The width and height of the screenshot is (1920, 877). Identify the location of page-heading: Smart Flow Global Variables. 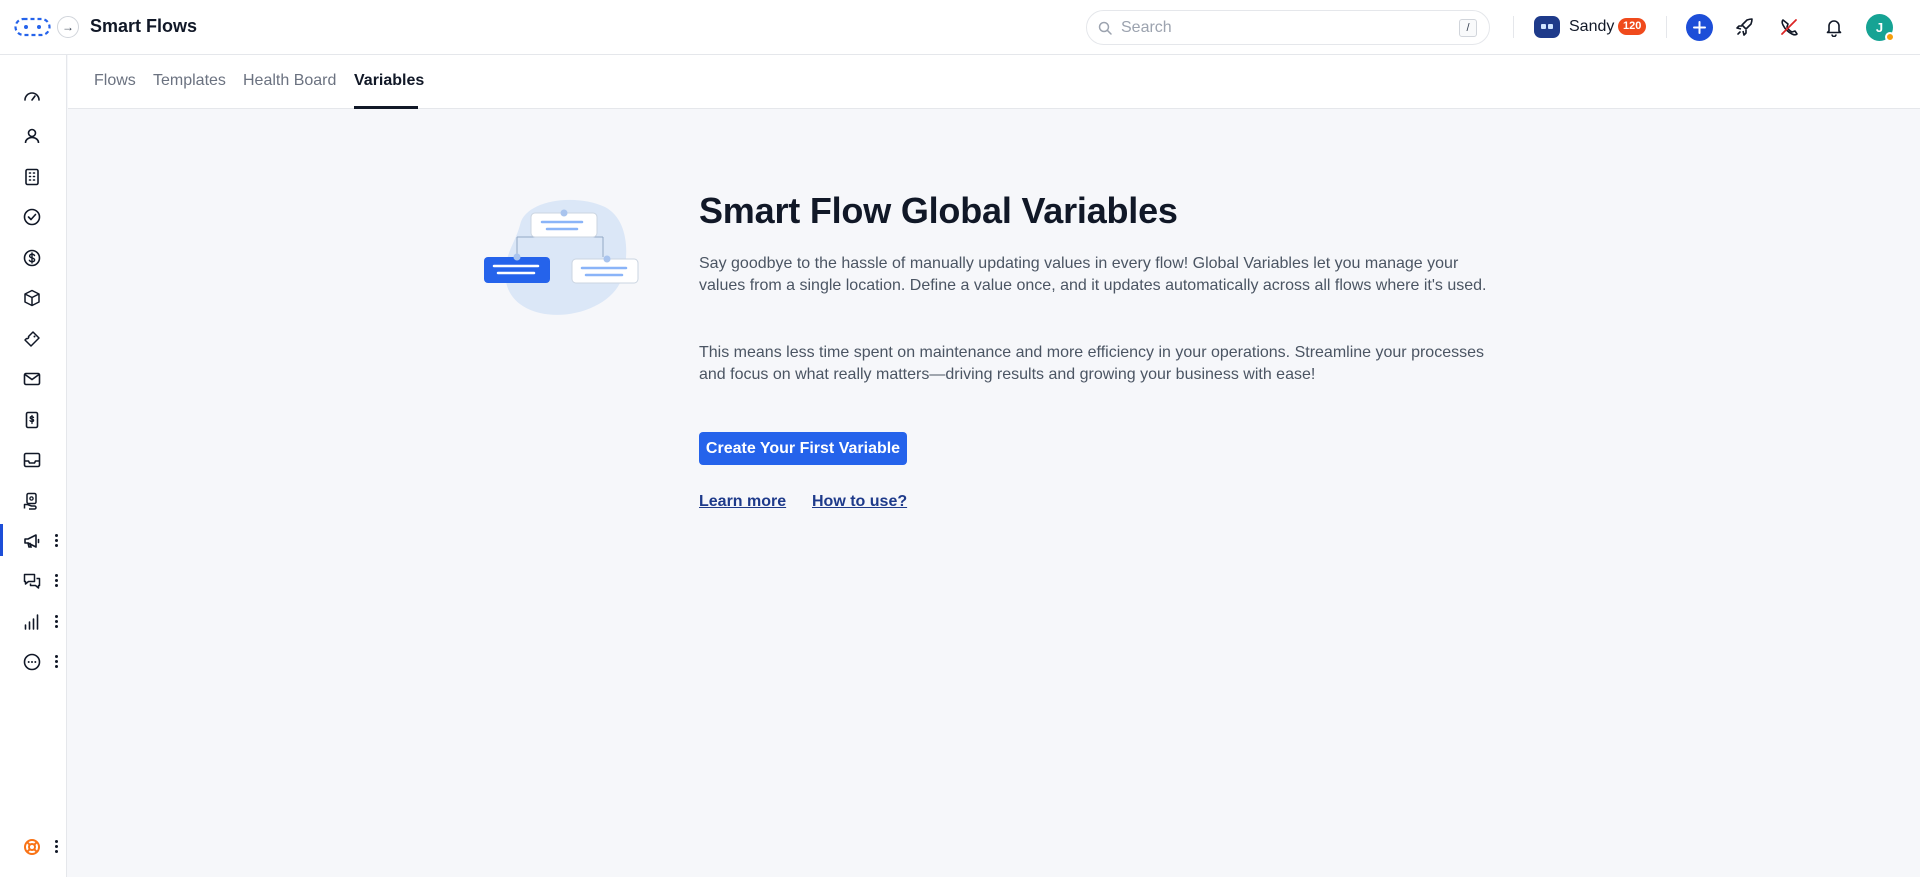
(938, 210).